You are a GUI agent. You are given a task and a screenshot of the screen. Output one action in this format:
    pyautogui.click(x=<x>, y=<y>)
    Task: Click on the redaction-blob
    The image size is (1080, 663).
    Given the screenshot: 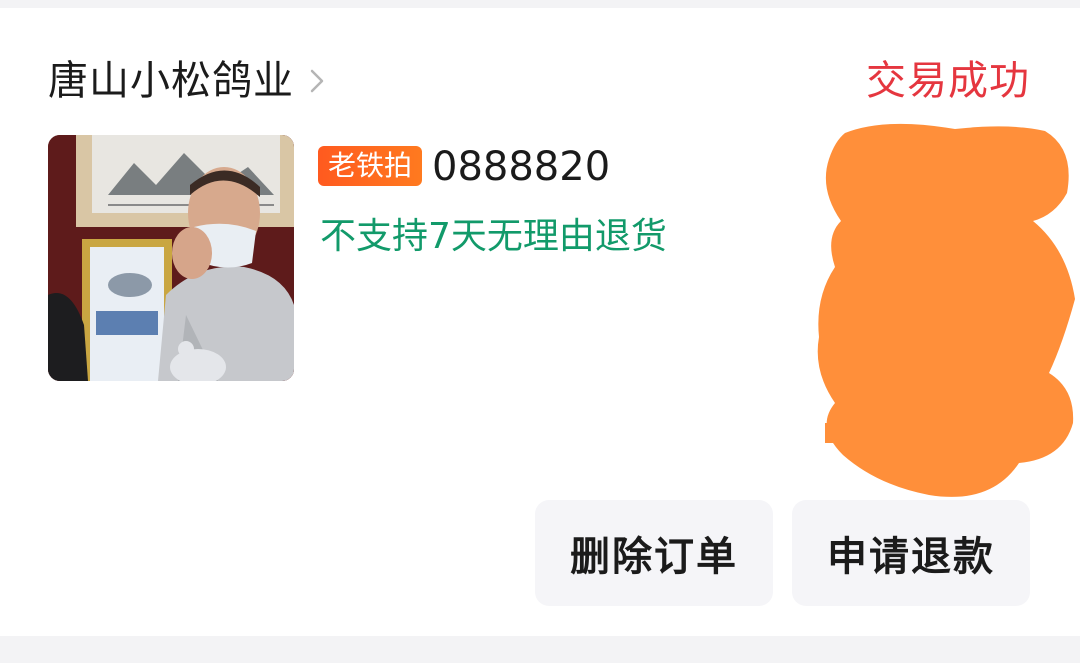 What is the action you would take?
    pyautogui.click(x=942, y=313)
    